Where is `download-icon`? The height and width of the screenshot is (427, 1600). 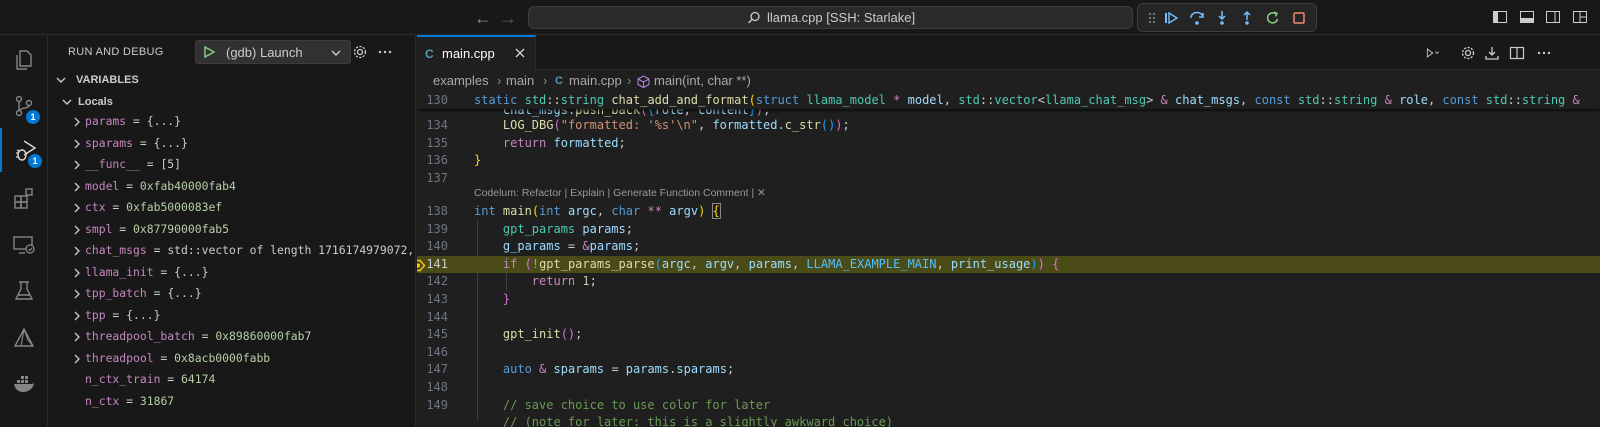
download-icon is located at coordinates (1492, 53).